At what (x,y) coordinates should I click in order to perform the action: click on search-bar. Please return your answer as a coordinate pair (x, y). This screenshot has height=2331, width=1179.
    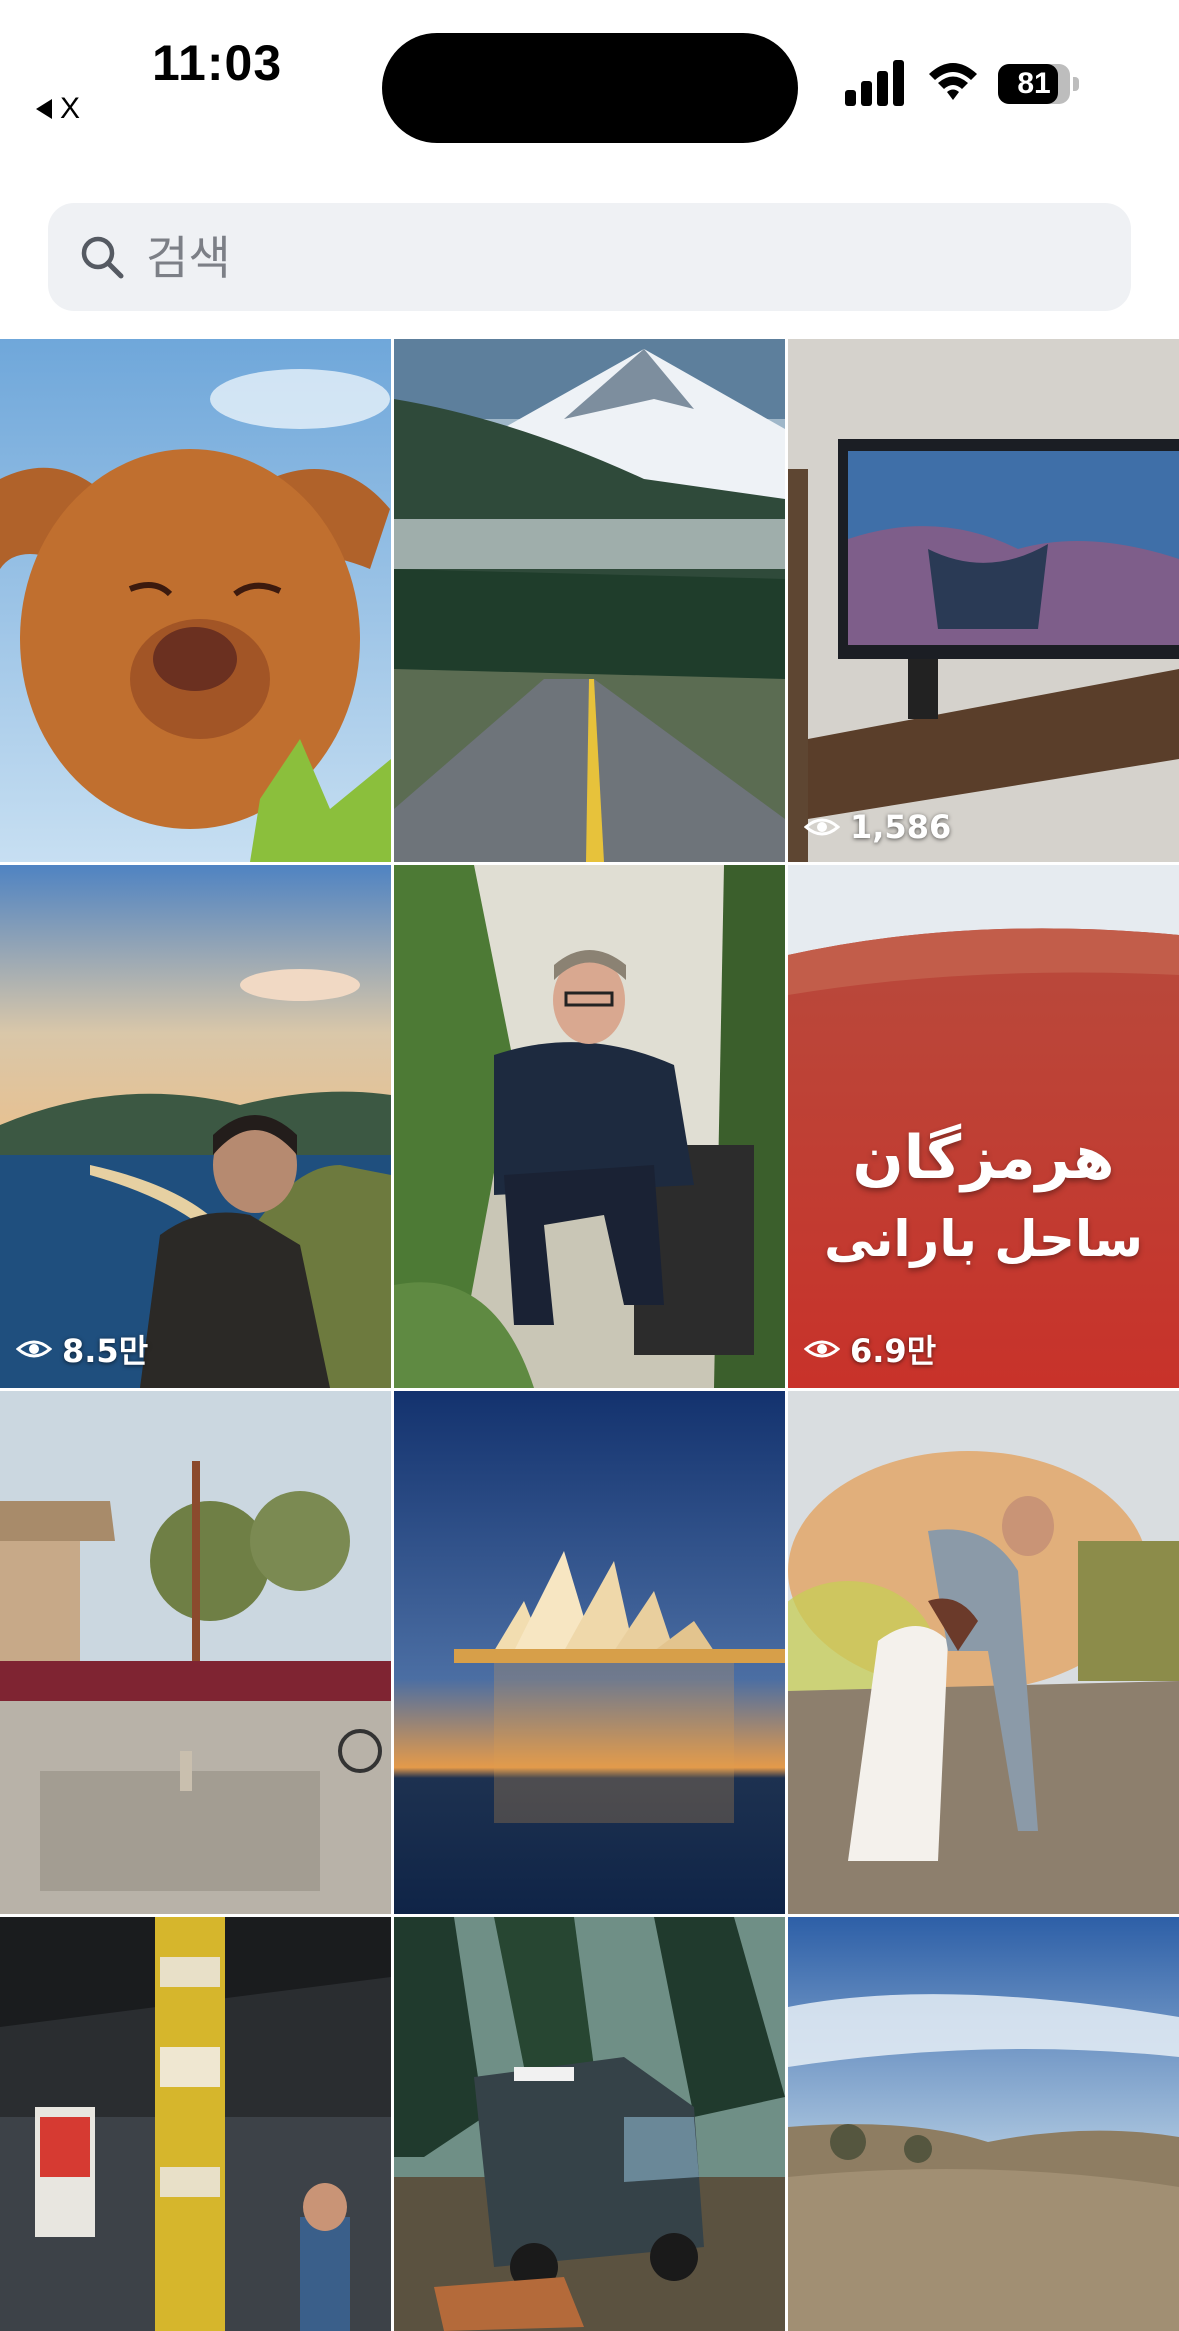
    Looking at the image, I should click on (589, 258).